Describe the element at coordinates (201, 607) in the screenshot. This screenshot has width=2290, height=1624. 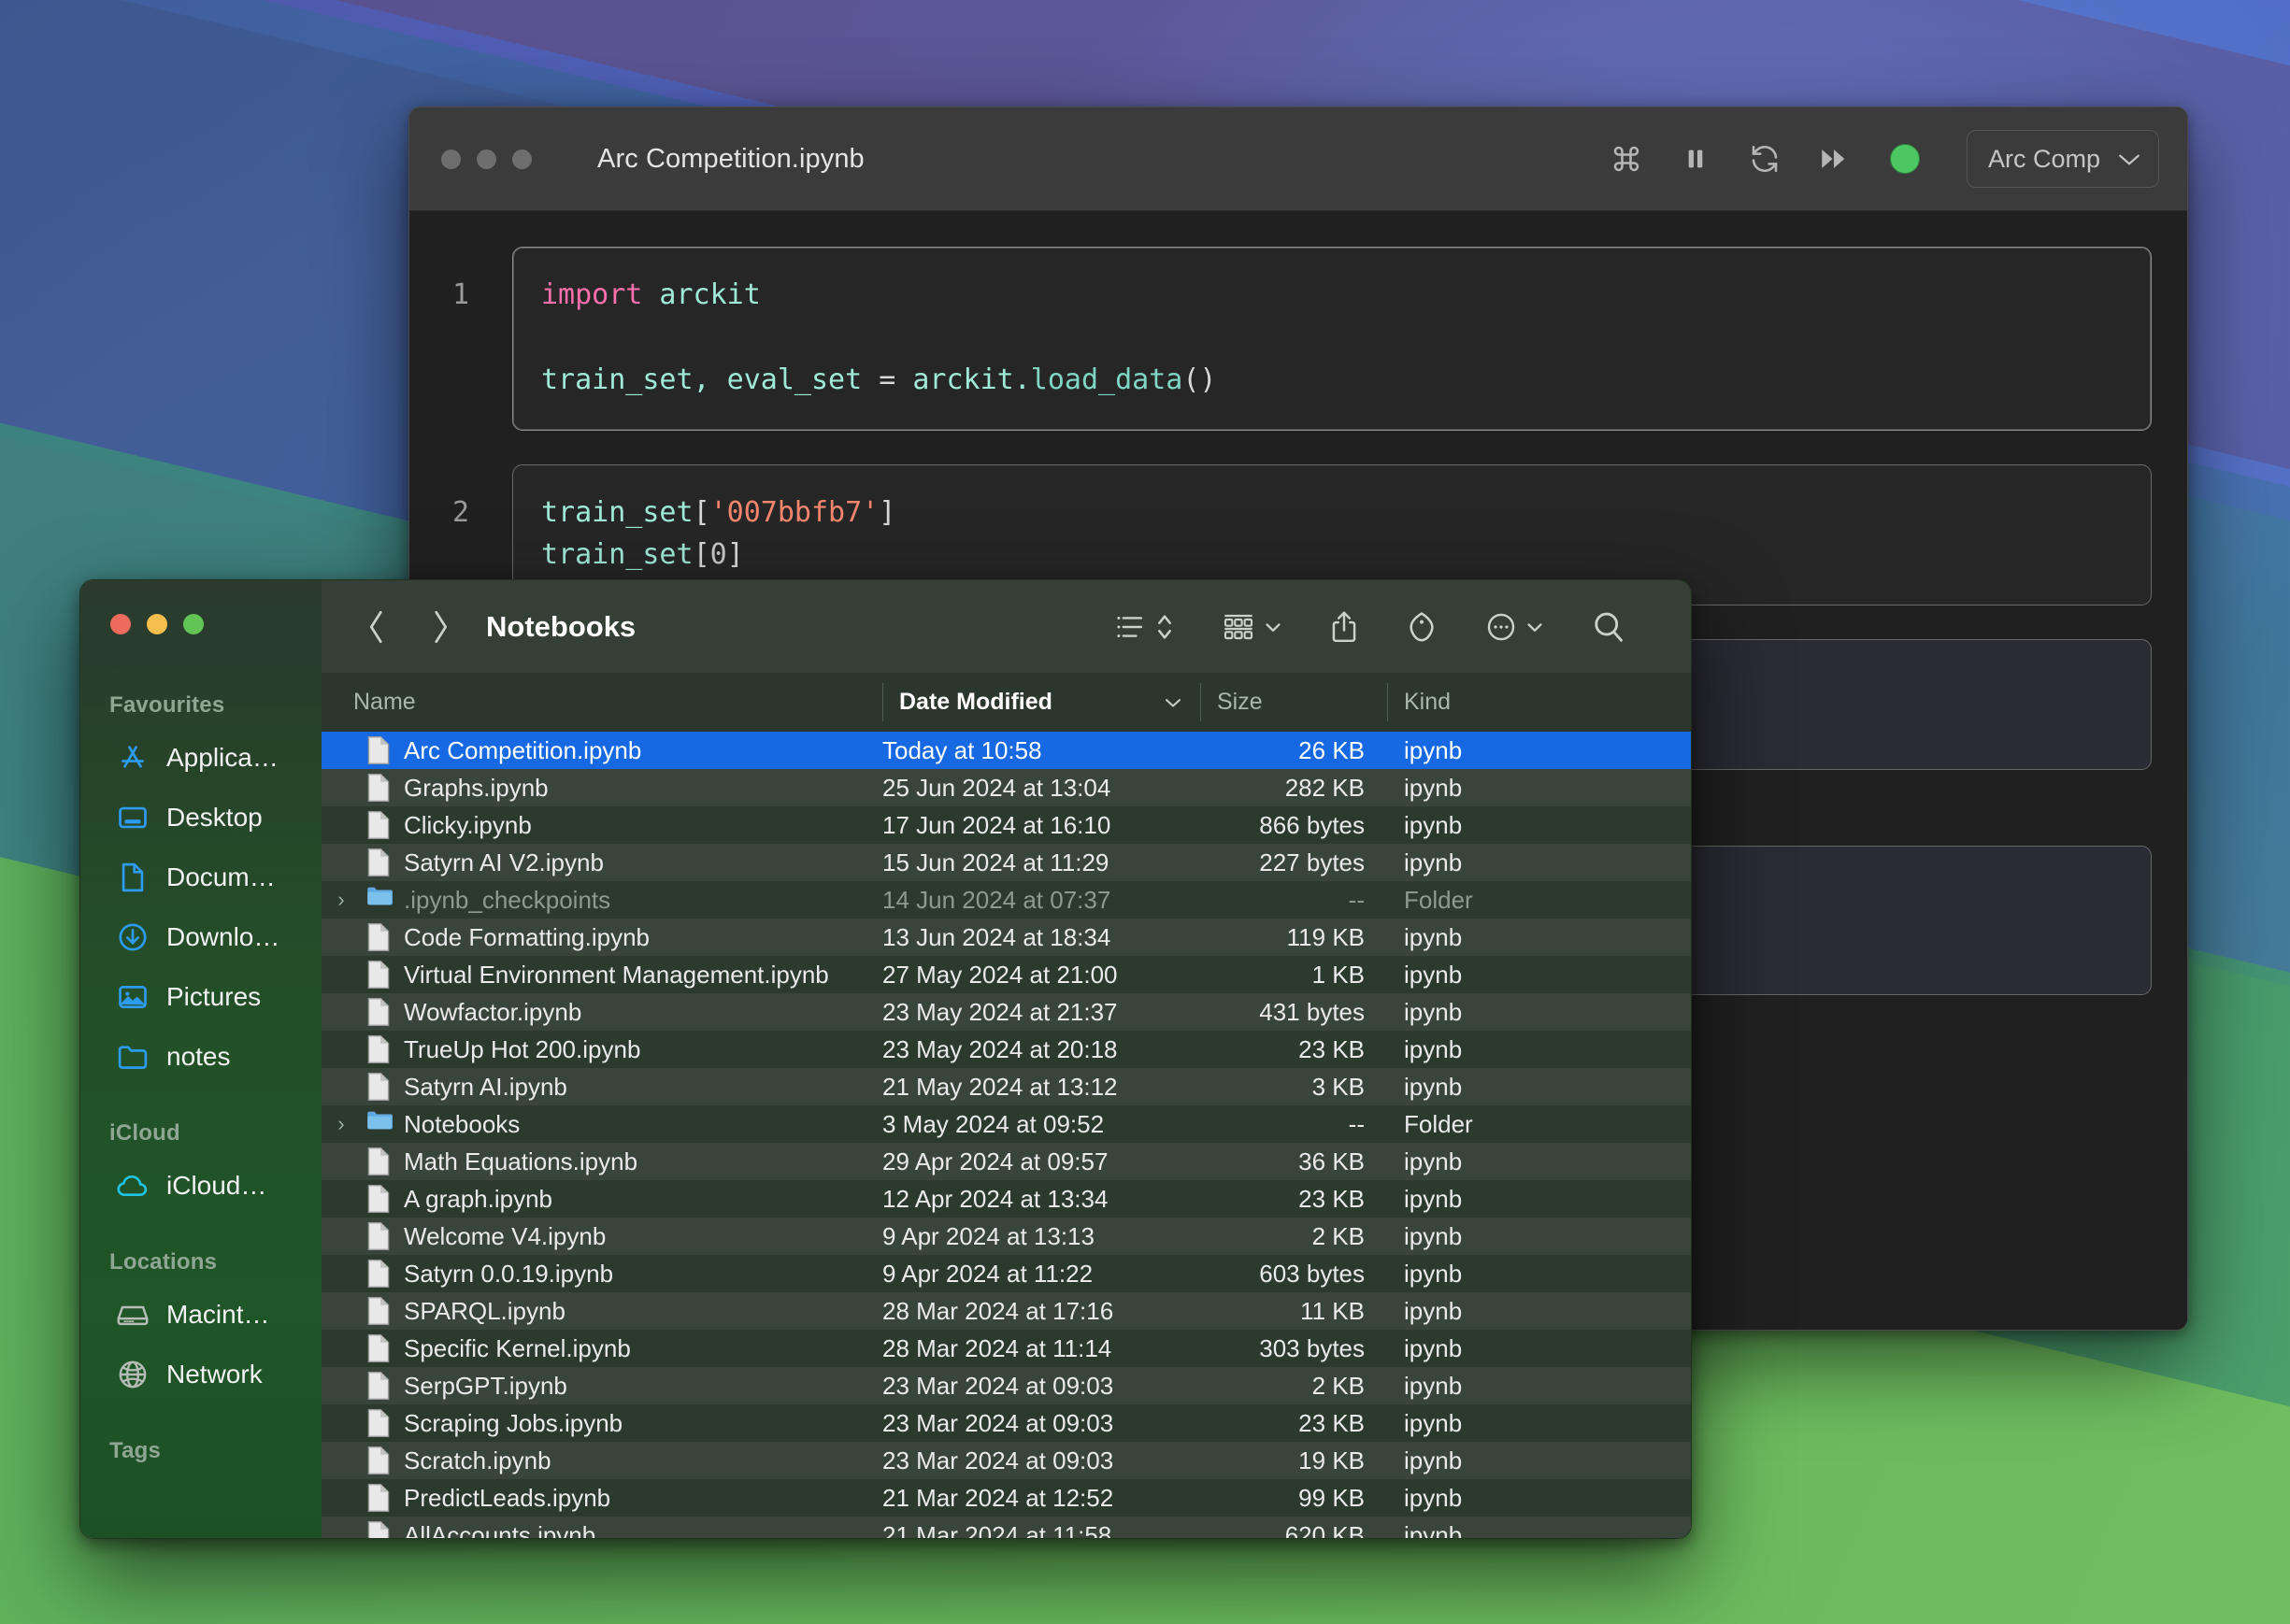
I see `finder-traffic-lights` at that location.